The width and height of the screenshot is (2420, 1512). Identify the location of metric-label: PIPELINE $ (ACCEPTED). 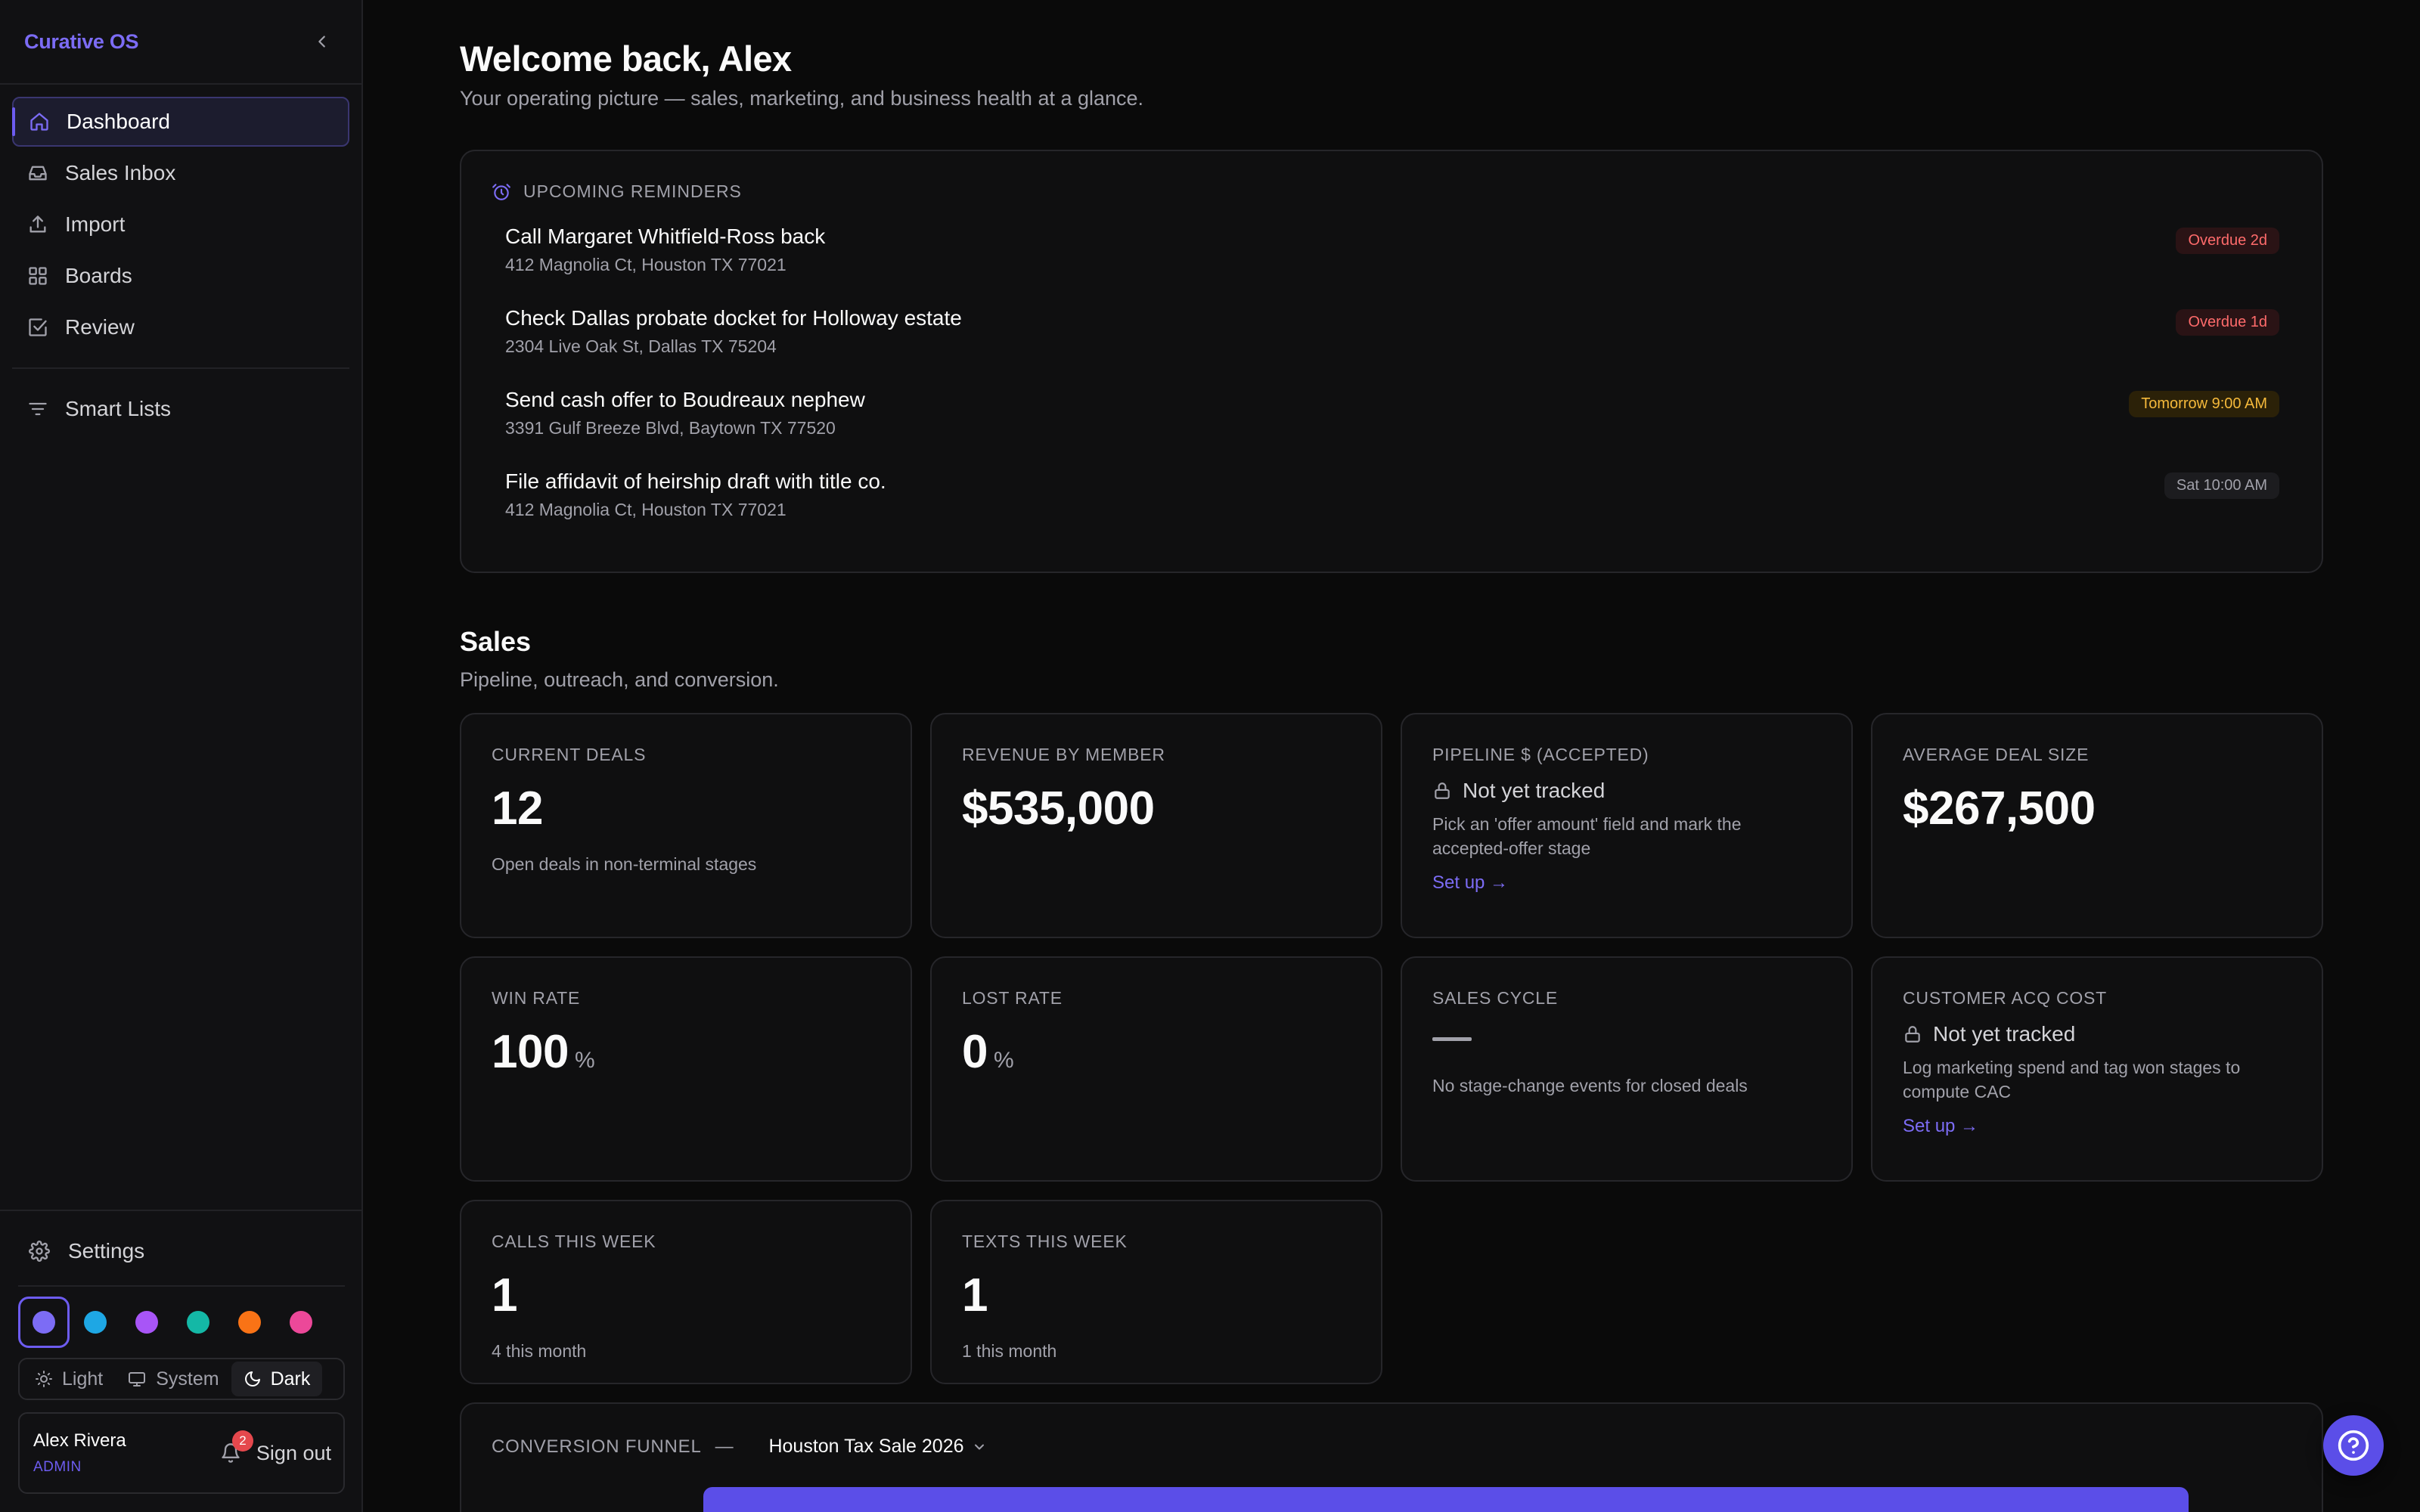
(1540, 754).